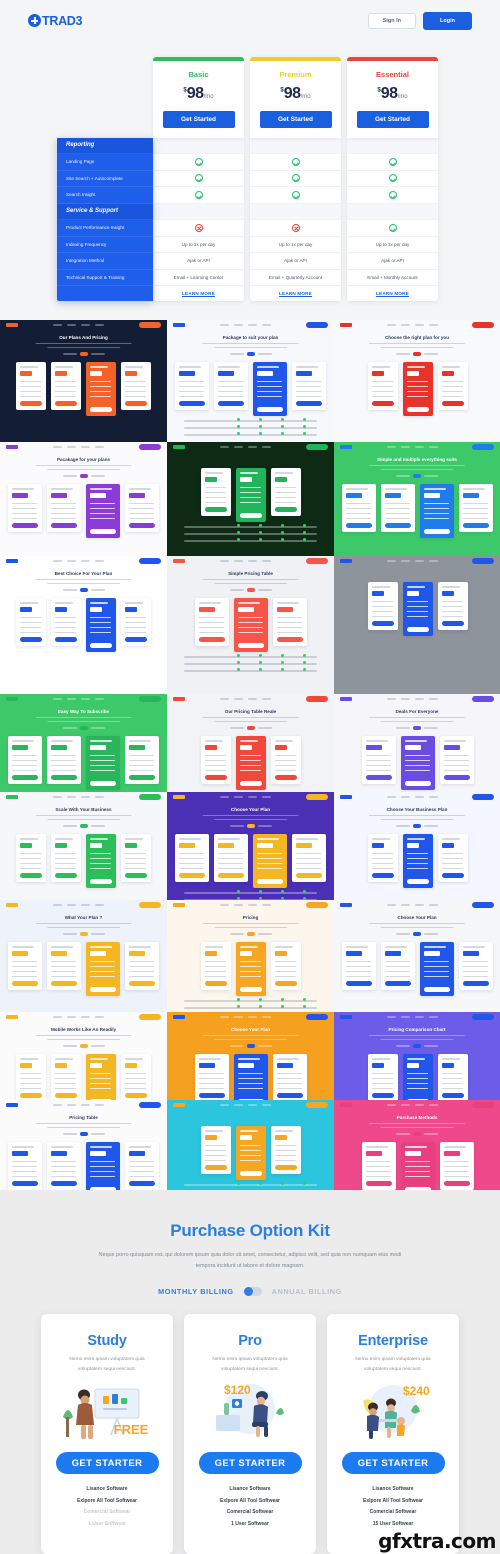  Describe the element at coordinates (417, 499) in the screenshot. I see `thumbnail-simple-flexible: Simple and multiple everything suits` at that location.